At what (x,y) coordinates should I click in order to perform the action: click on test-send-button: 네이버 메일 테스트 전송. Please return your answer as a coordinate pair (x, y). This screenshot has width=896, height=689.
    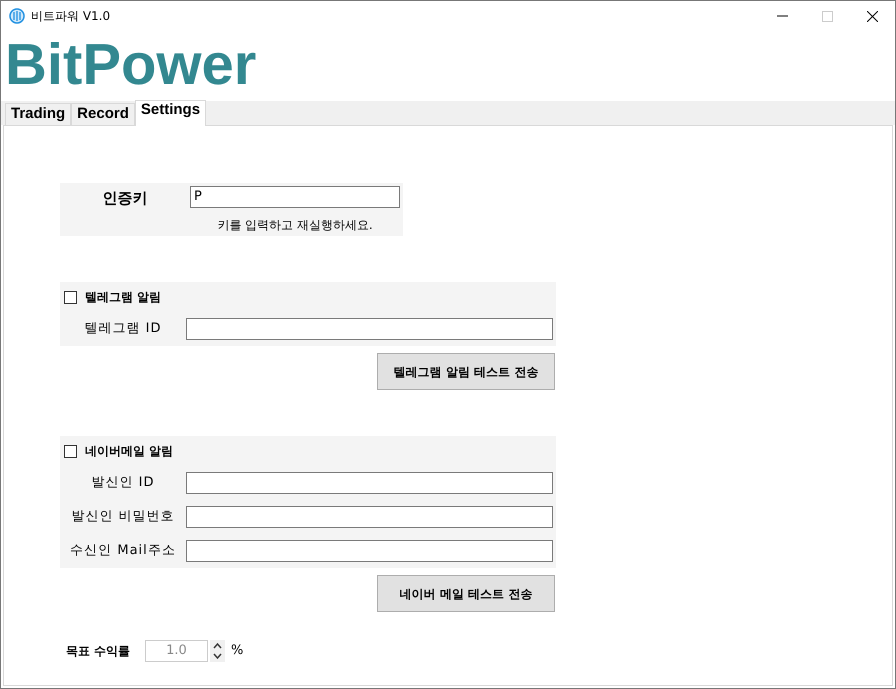
    Looking at the image, I should click on (466, 593).